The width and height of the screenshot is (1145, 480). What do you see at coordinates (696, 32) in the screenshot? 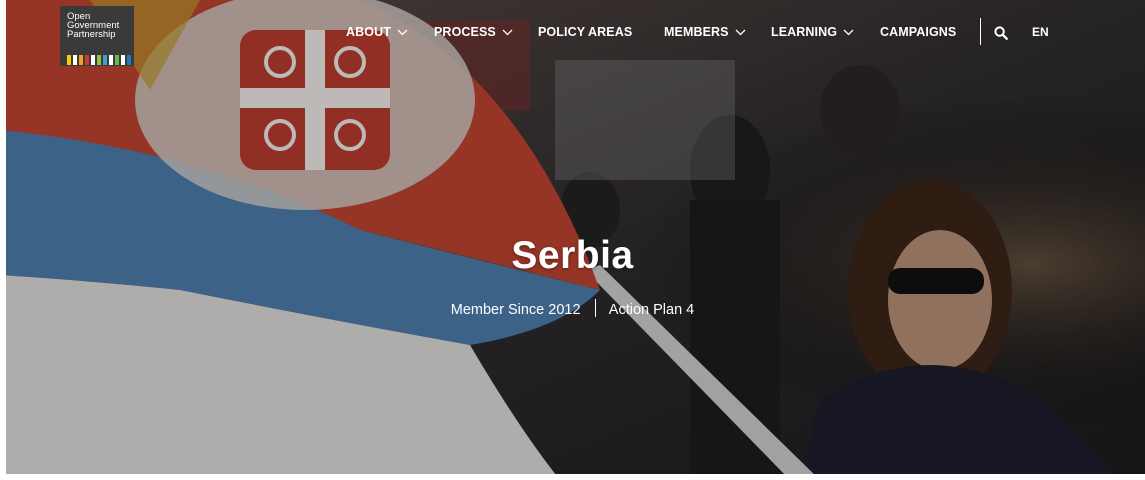
I see `nav-label-members: MEMBERS` at bounding box center [696, 32].